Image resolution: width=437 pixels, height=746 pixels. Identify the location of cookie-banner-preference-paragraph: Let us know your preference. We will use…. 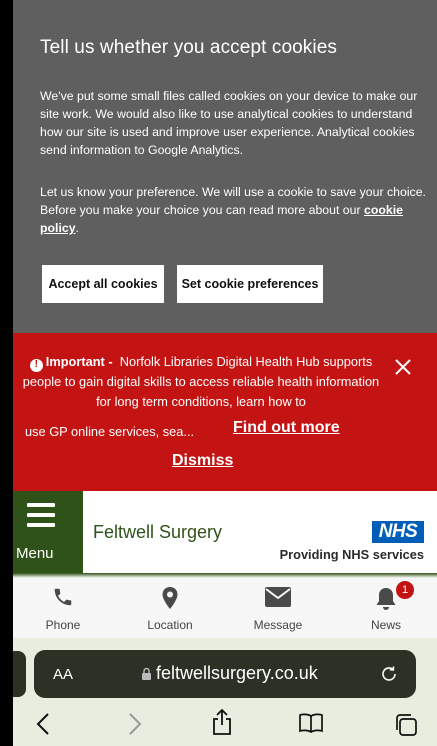
(233, 210).